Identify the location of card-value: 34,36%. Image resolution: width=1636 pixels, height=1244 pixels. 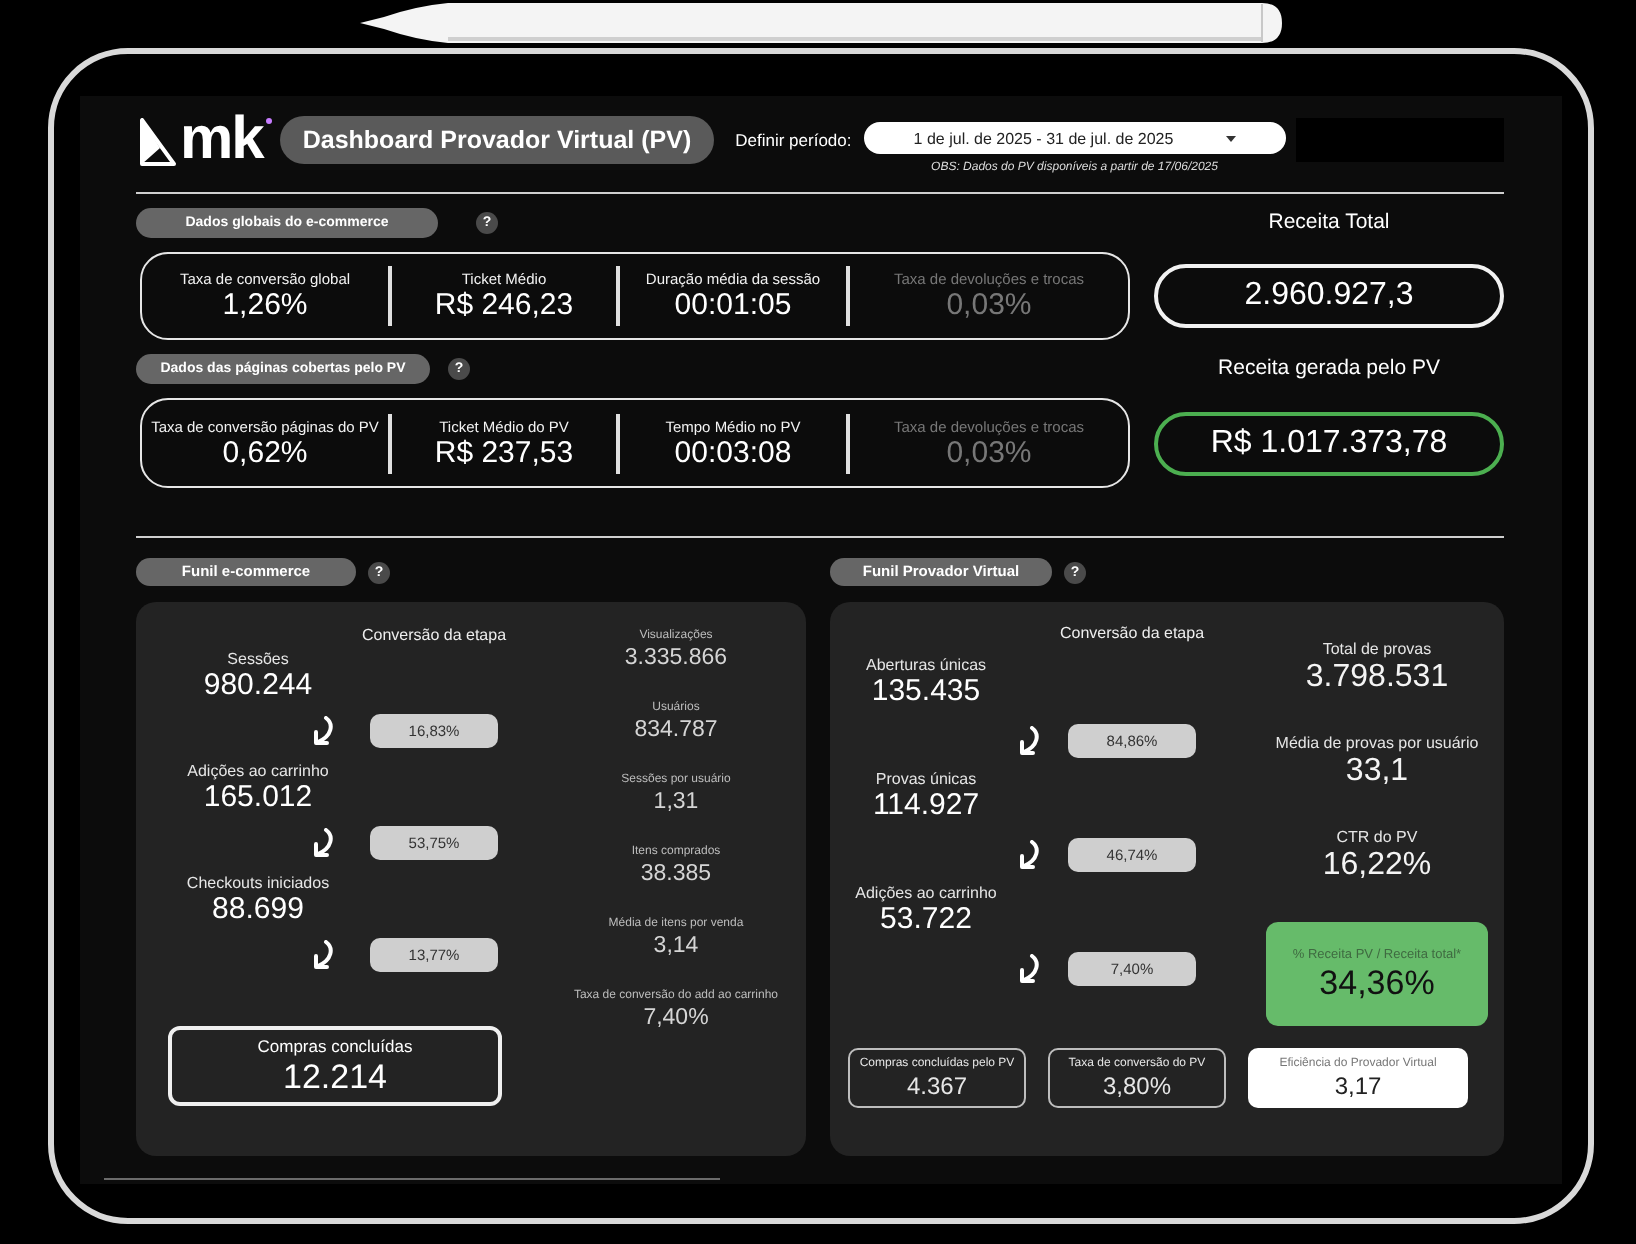
(1377, 983).